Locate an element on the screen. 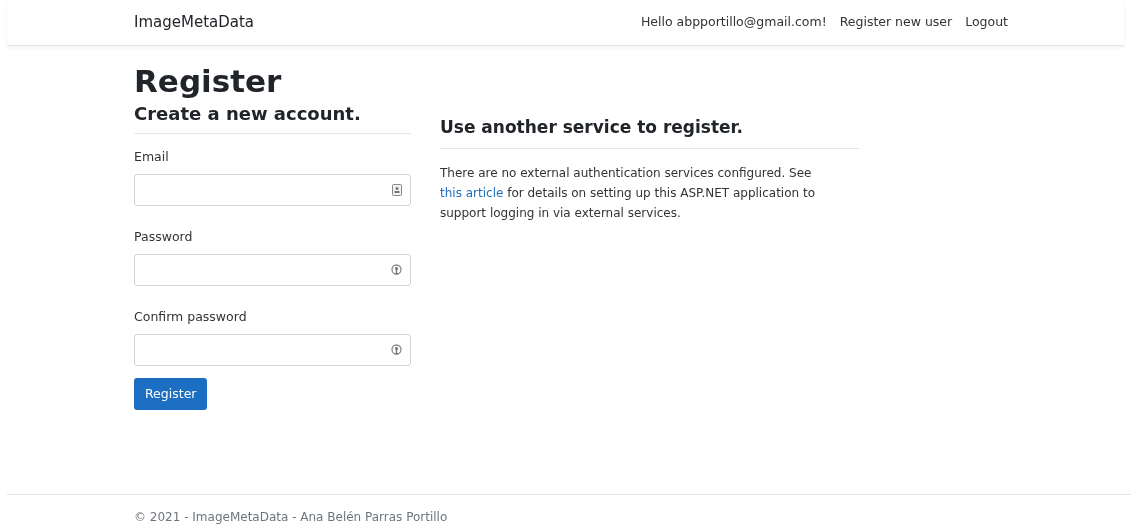 This screenshot has width=1131, height=531. info-text: There are no external authentication services configured. See this article for details on setting up this ASP.NET application to support logging in via external services. is located at coordinates (628, 193).